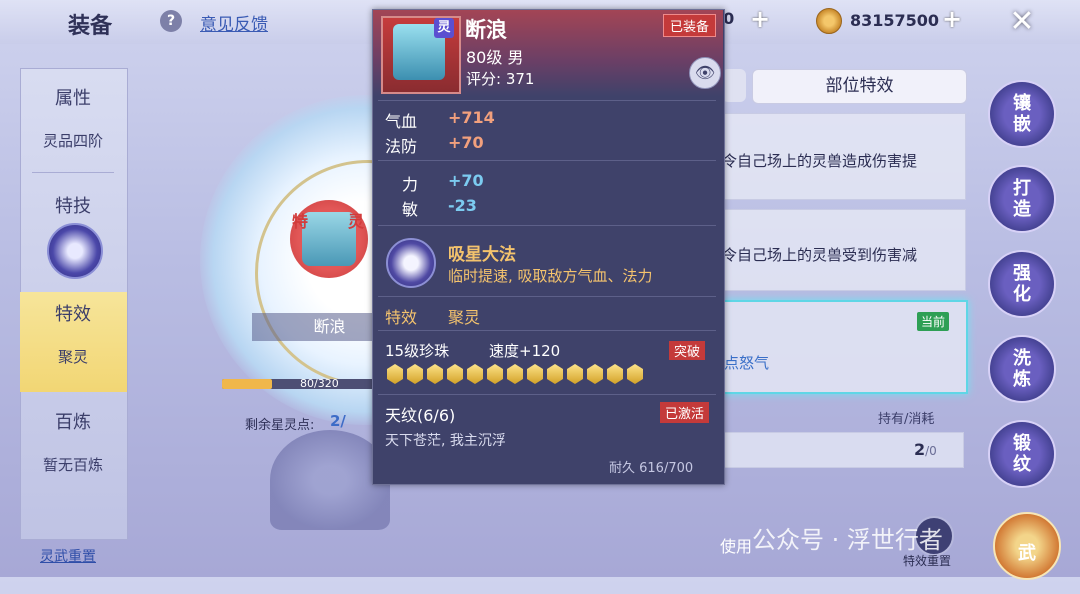  Describe the element at coordinates (401, 317) in the screenshot. I see `effect-label: 特效` at that location.